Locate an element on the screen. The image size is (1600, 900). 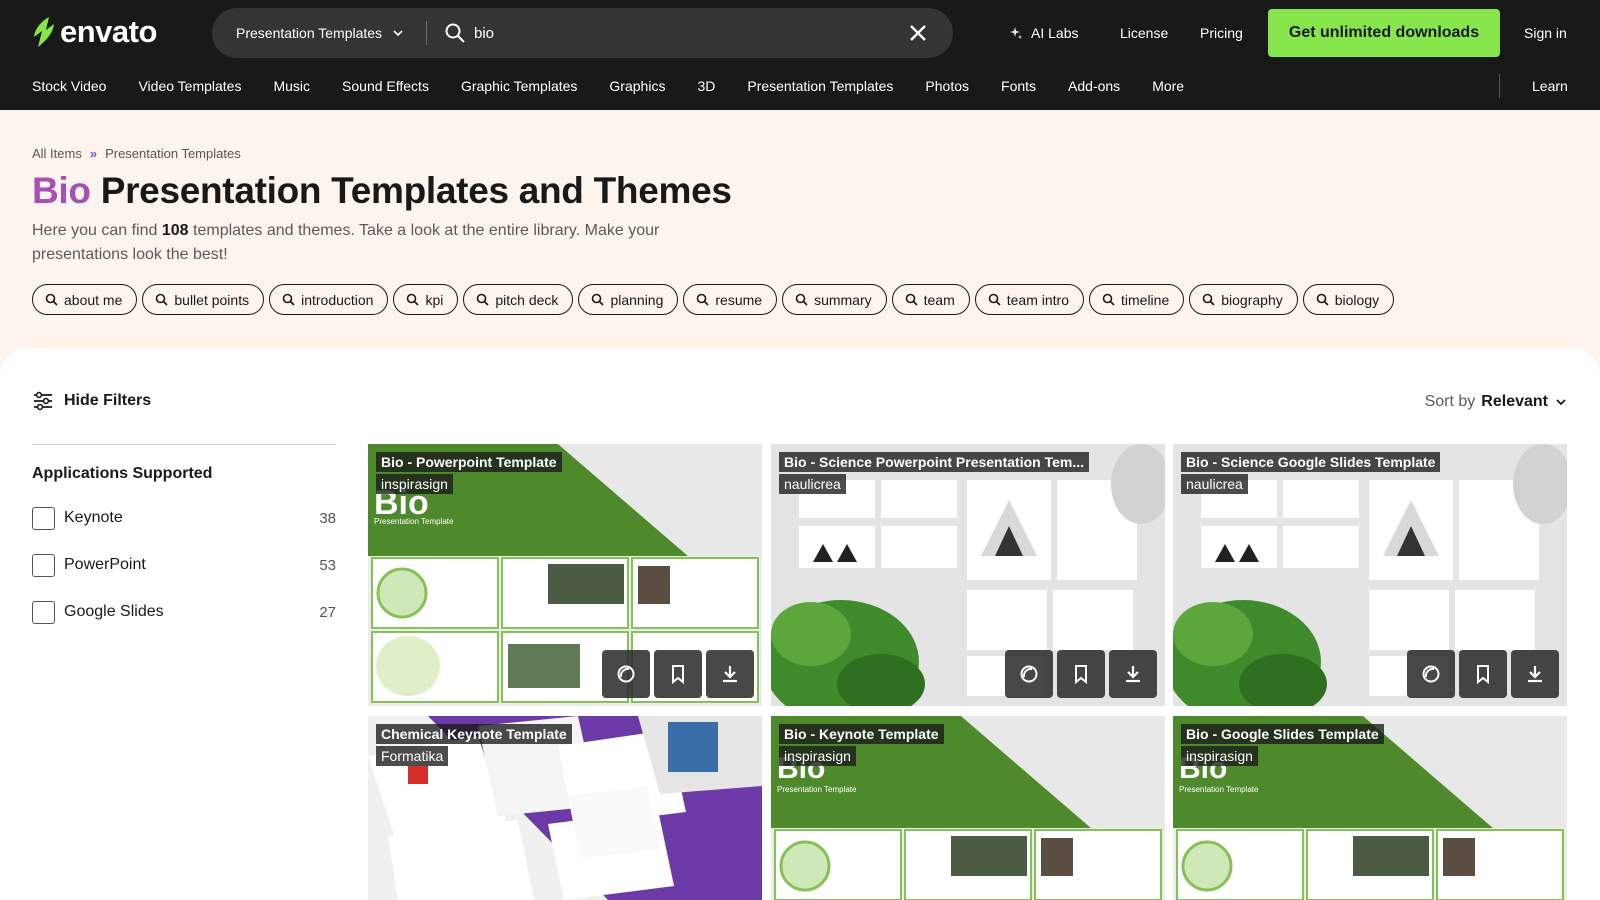
breadcrumb: All Items » Presentation Templates is located at coordinates (136, 153).